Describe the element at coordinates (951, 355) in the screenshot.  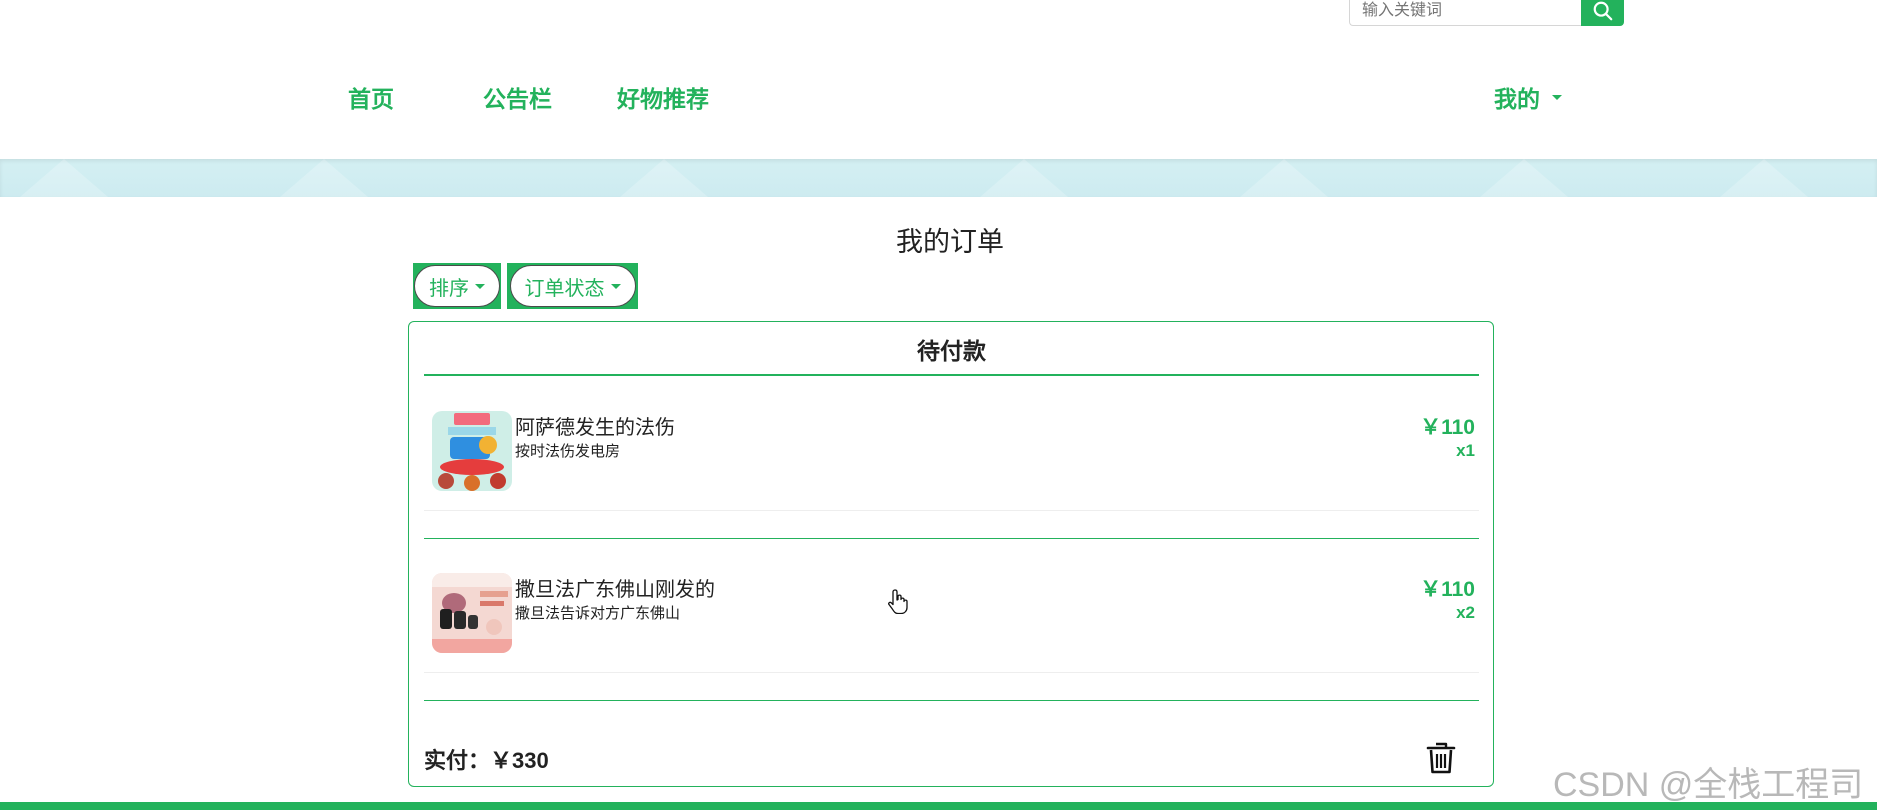
I see `order-status: 待付款` at that location.